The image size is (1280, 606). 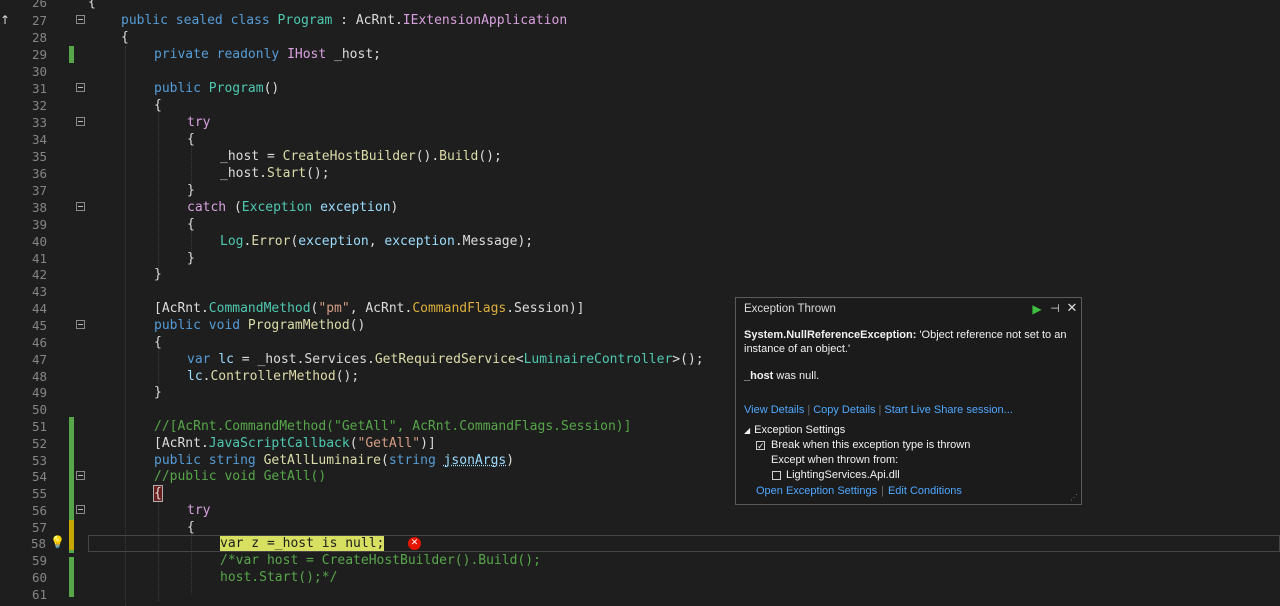 What do you see at coordinates (38, 543) in the screenshot?
I see `line-number: 58` at bounding box center [38, 543].